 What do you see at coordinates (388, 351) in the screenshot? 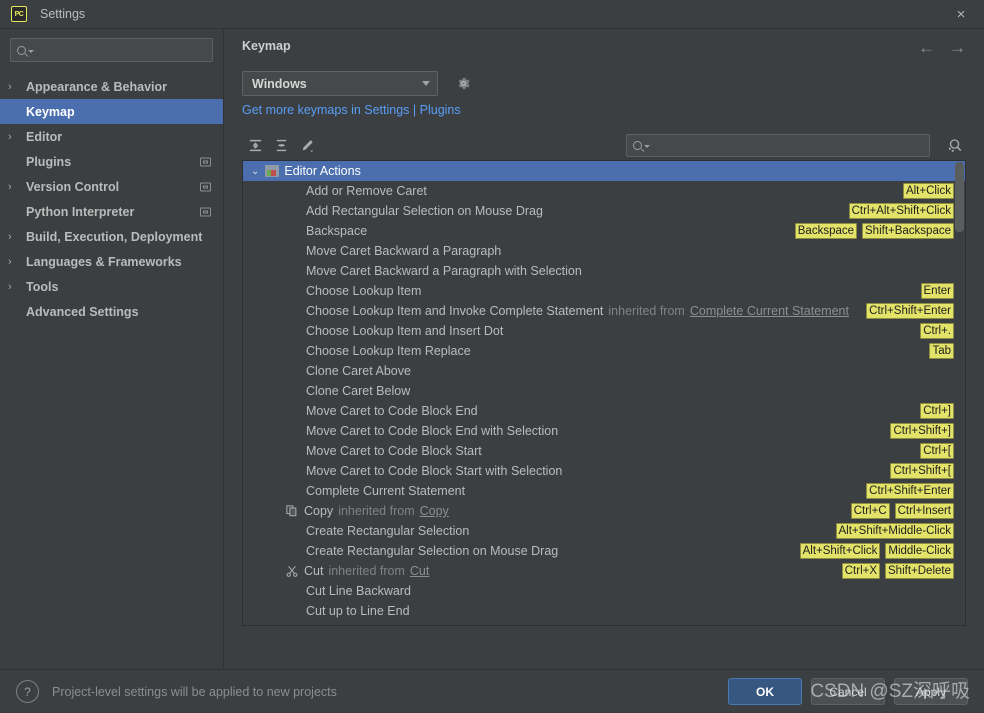
I see `action-name: Choose Lookup Item Replace` at bounding box center [388, 351].